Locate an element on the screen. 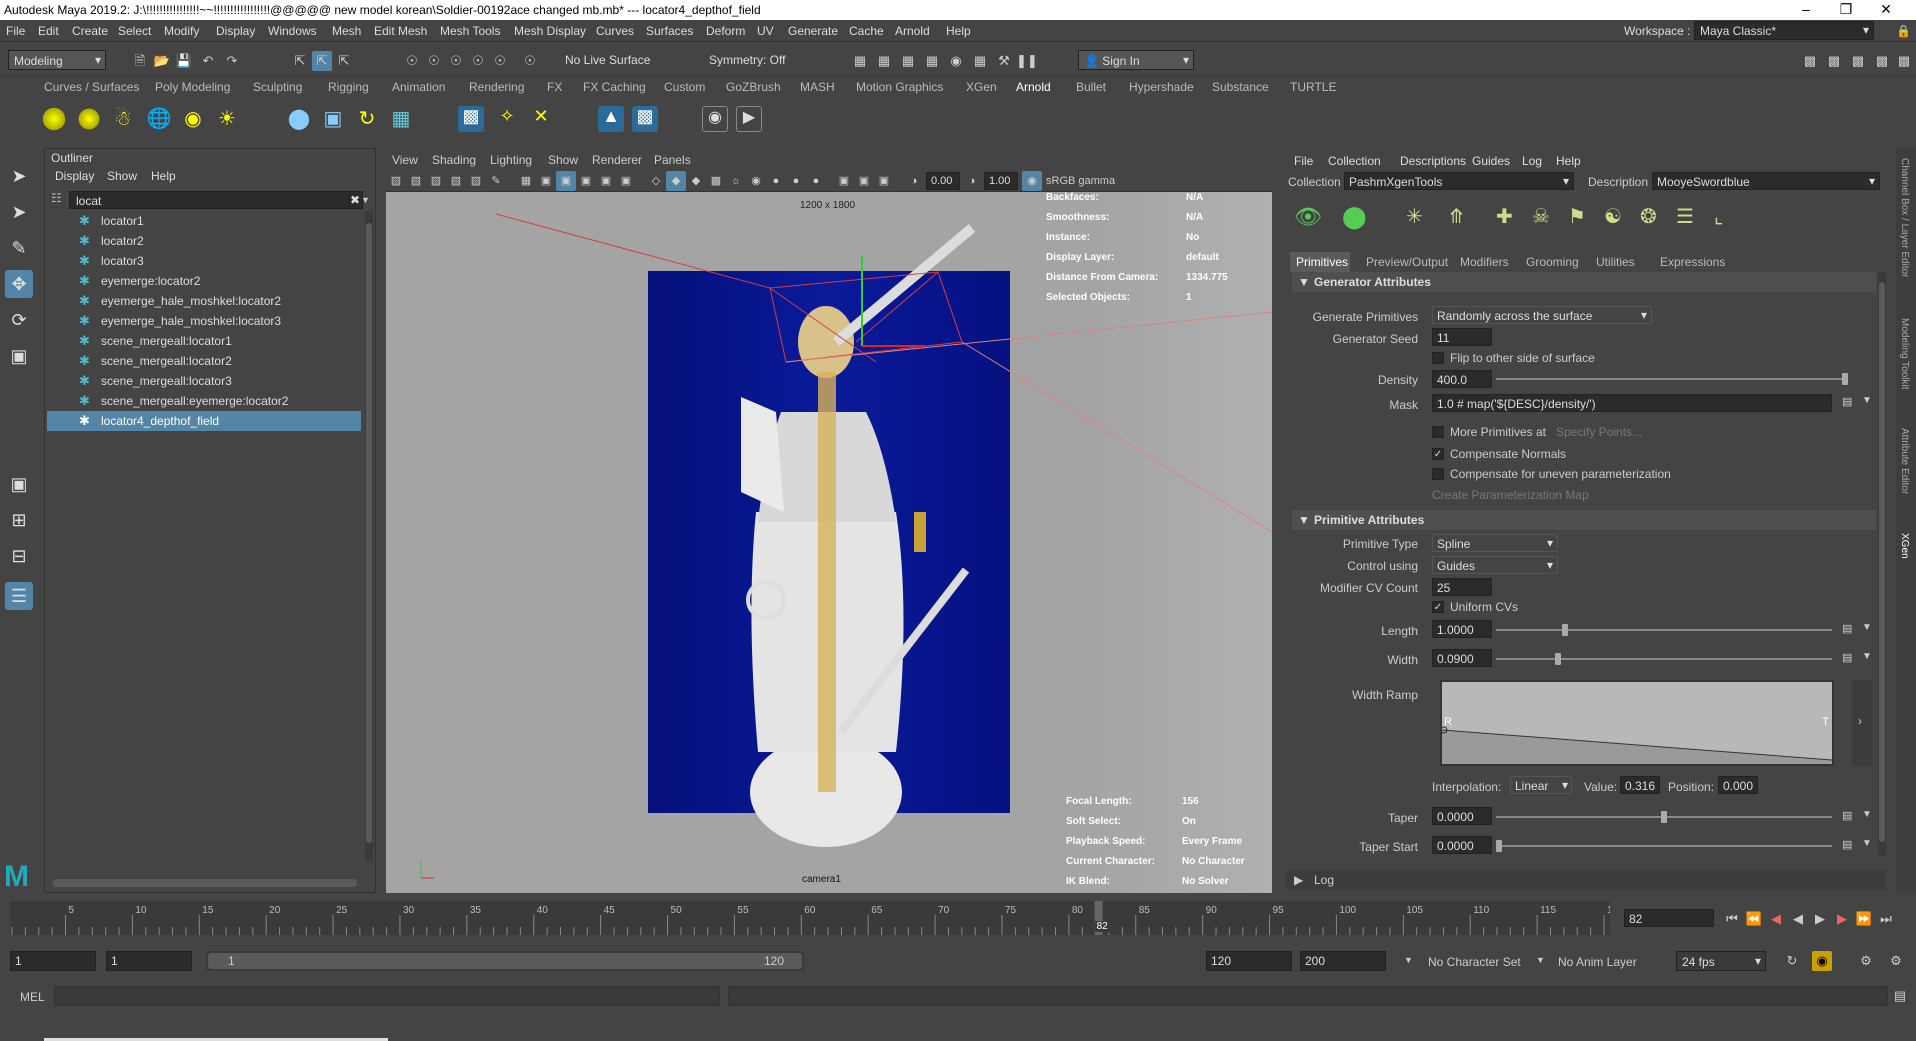 This screenshot has width=1916, height=1041. menu-uv: UV is located at coordinates (765, 31).